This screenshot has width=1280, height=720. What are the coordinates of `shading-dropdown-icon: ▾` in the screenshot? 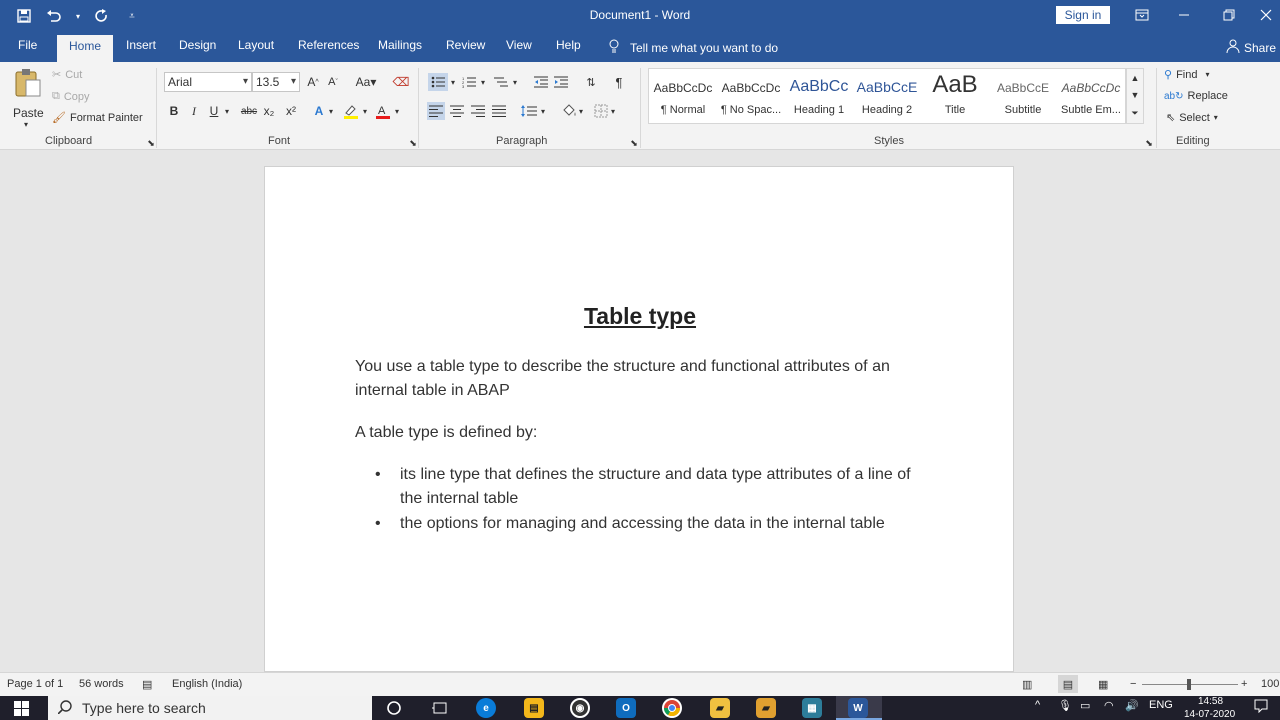 It's located at (581, 111).